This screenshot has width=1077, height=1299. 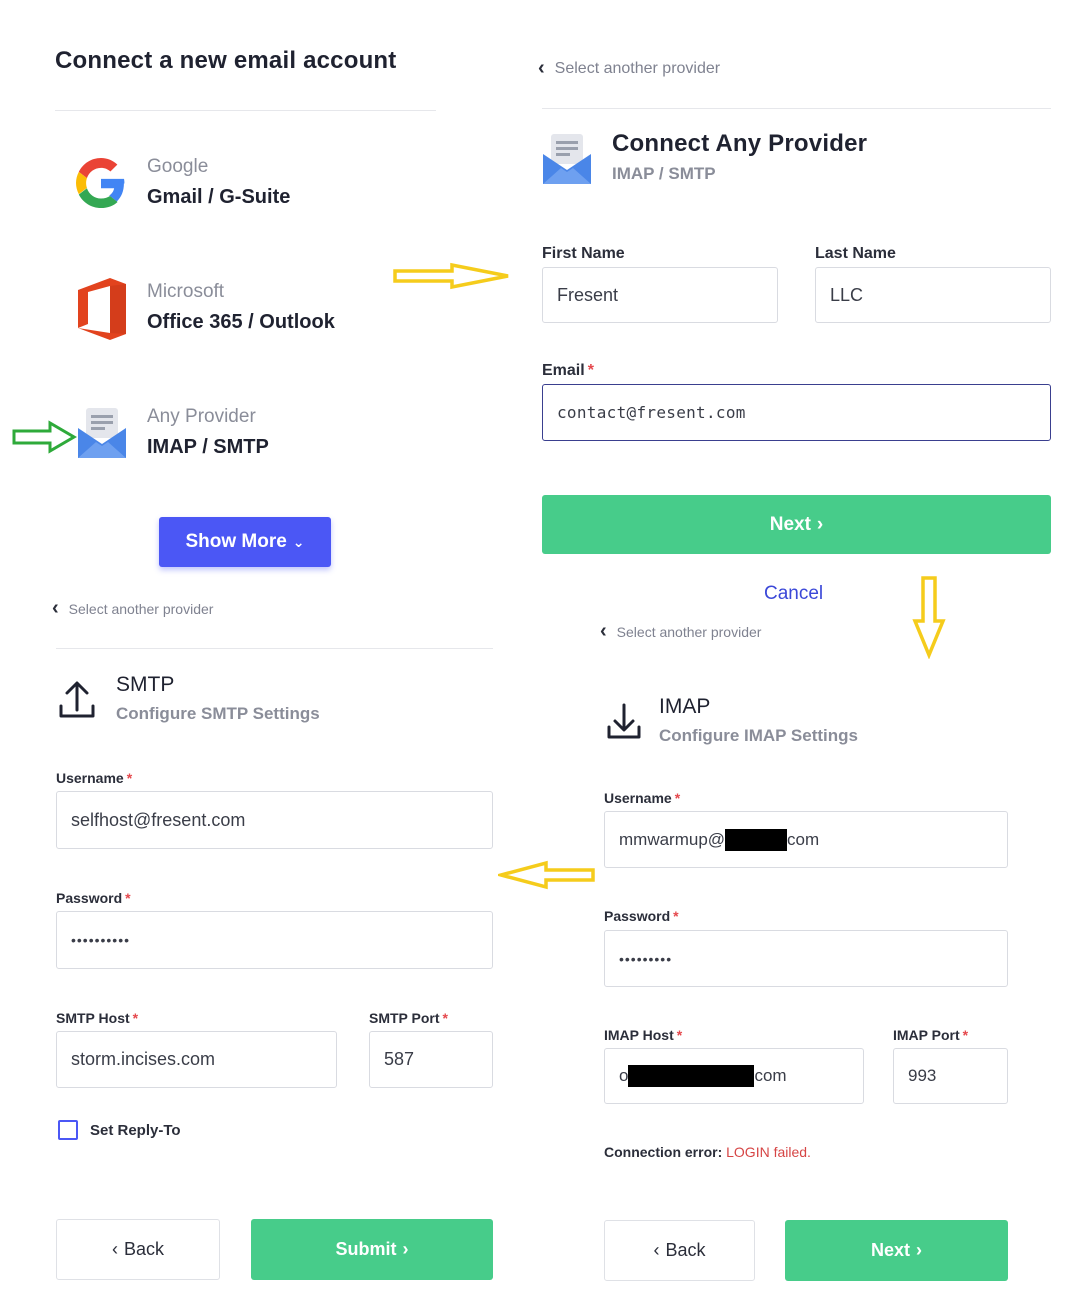 I want to click on submit-button: Submit ›, so click(x=372, y=1249).